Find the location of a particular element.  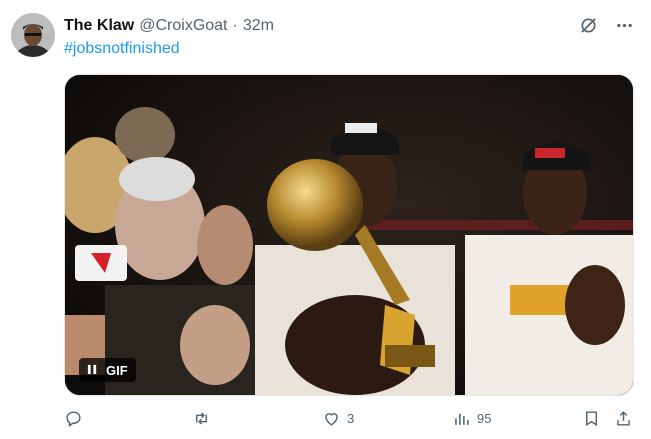

more-icon is located at coordinates (624, 25).